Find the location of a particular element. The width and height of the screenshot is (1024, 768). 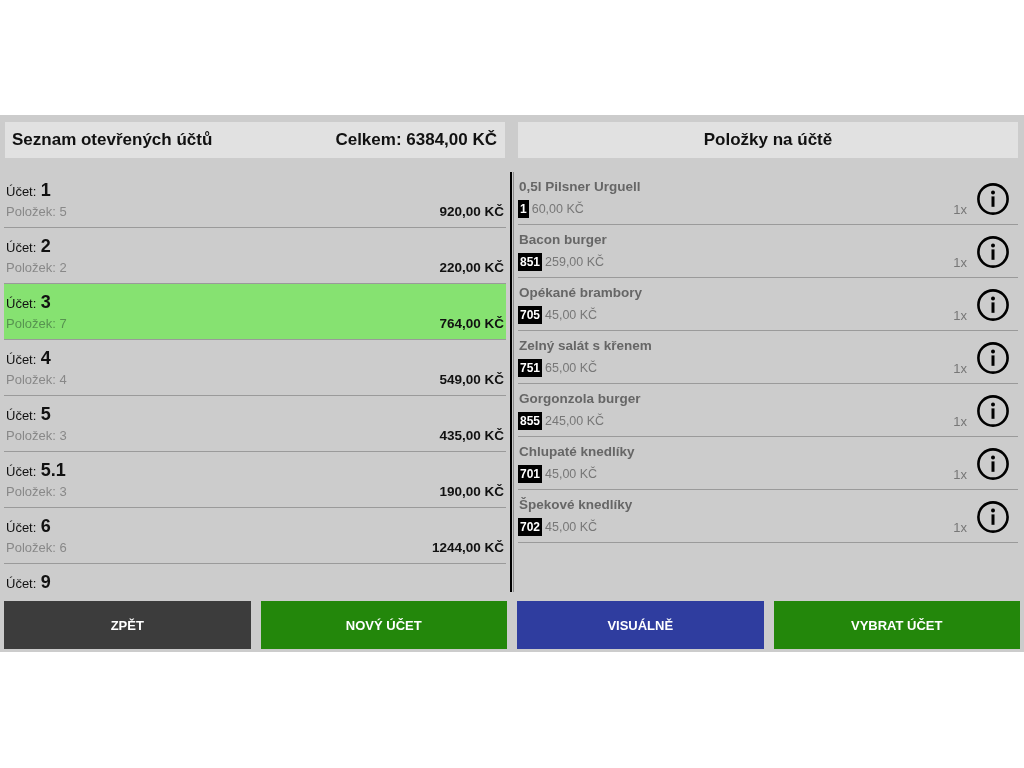

item-code: 1 is located at coordinates (523, 209).